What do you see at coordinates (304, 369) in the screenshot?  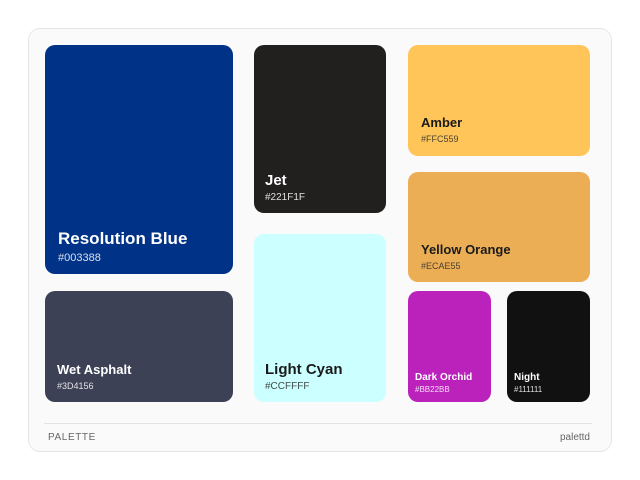 I see `swatch-name: Light Cyan` at bounding box center [304, 369].